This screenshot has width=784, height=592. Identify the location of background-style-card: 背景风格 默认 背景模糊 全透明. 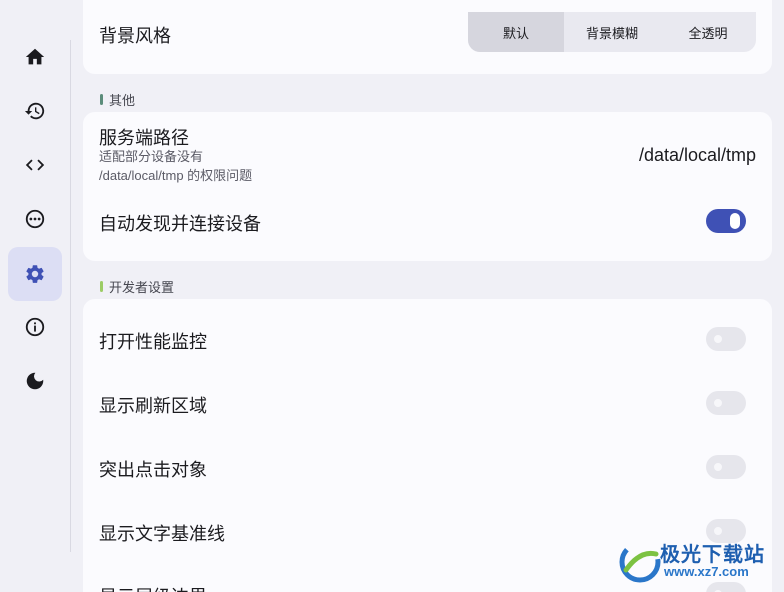
(427, 37).